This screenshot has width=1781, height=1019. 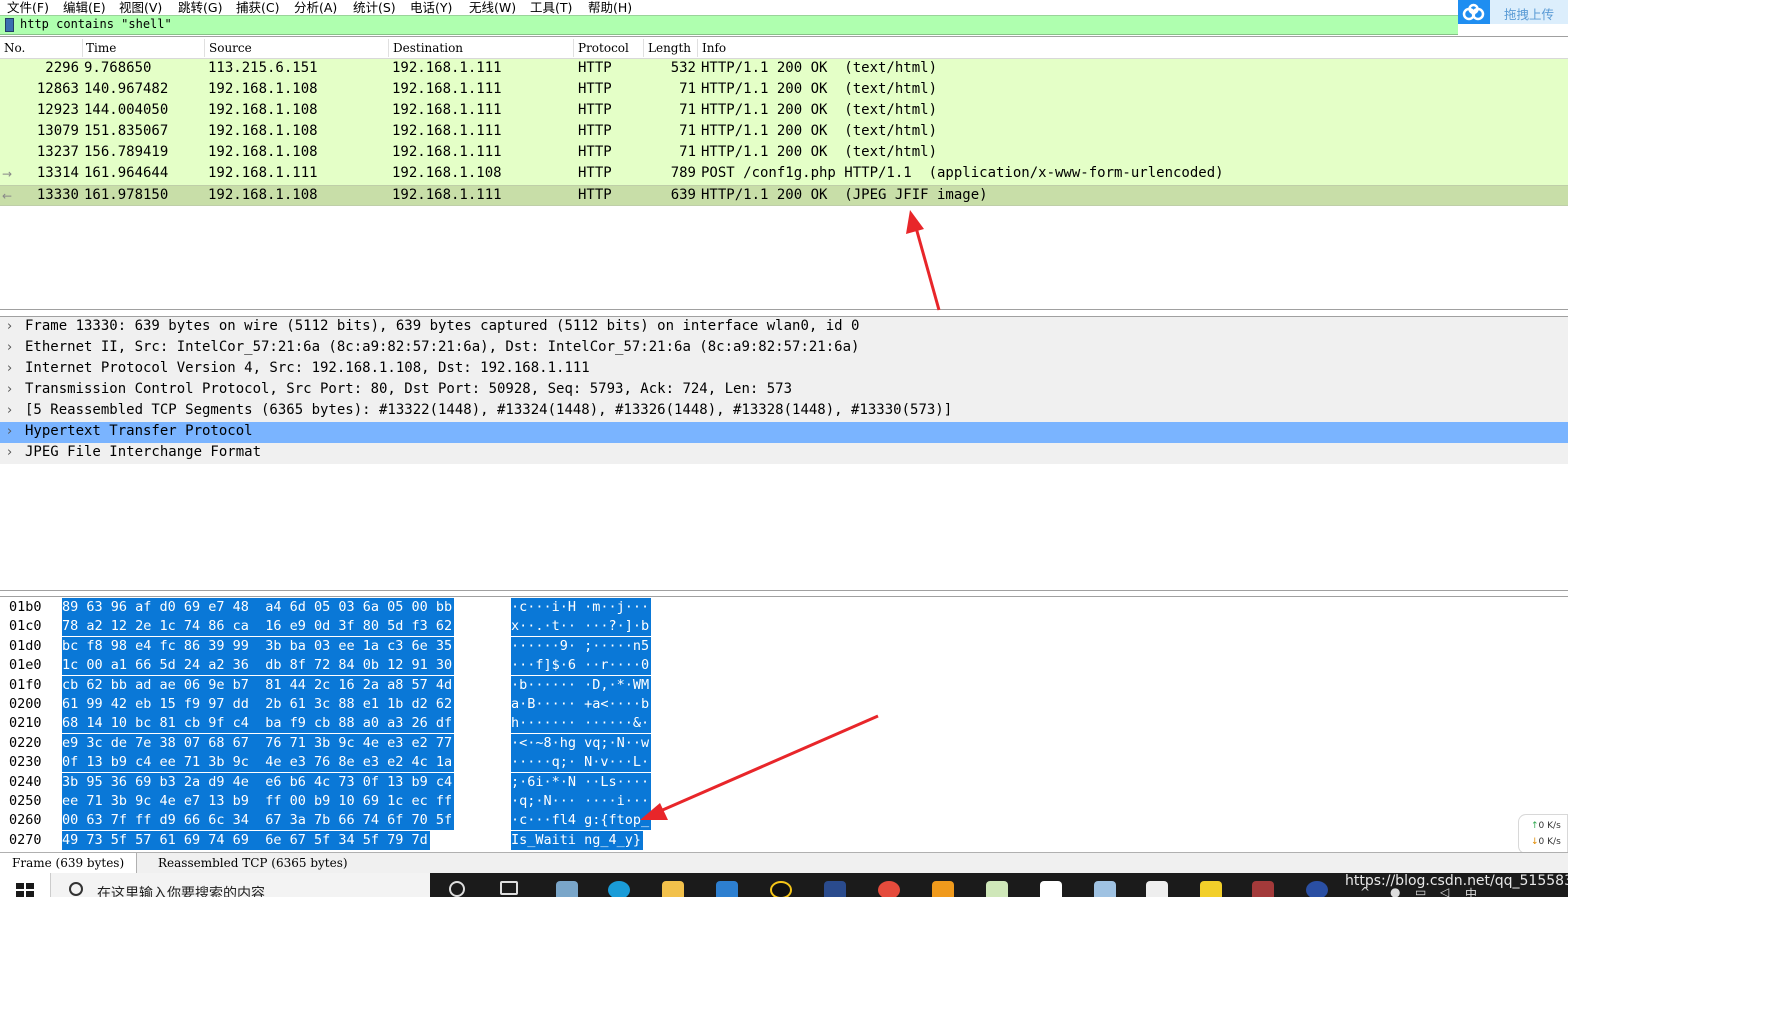 What do you see at coordinates (581, 801) in the screenshot?
I see `hex-ascii: ·q;·N··· ····i···` at bounding box center [581, 801].